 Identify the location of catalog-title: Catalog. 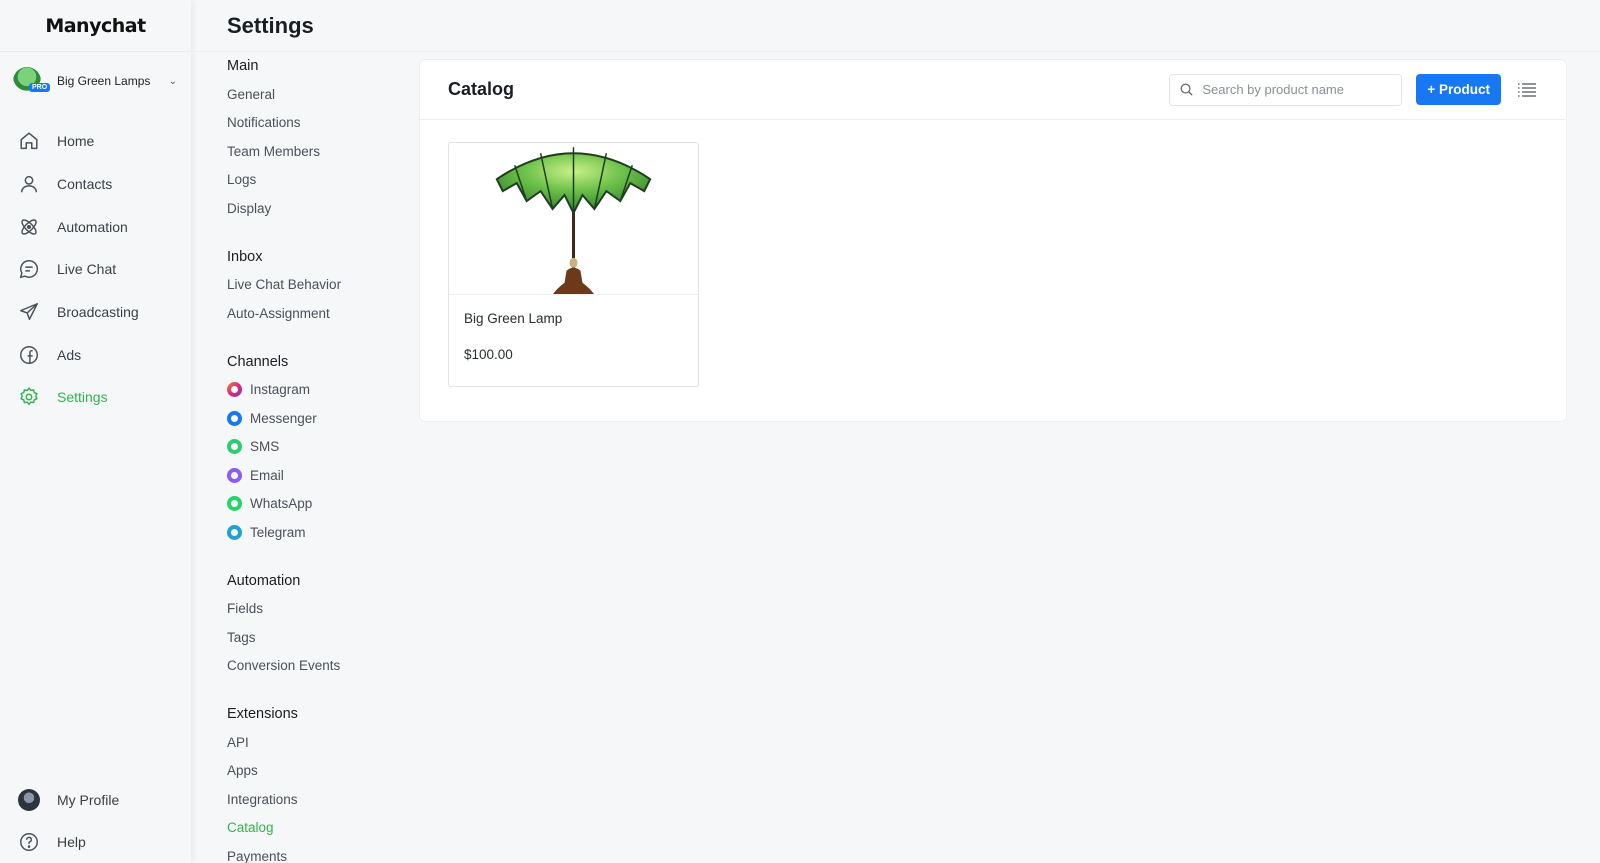
(481, 89).